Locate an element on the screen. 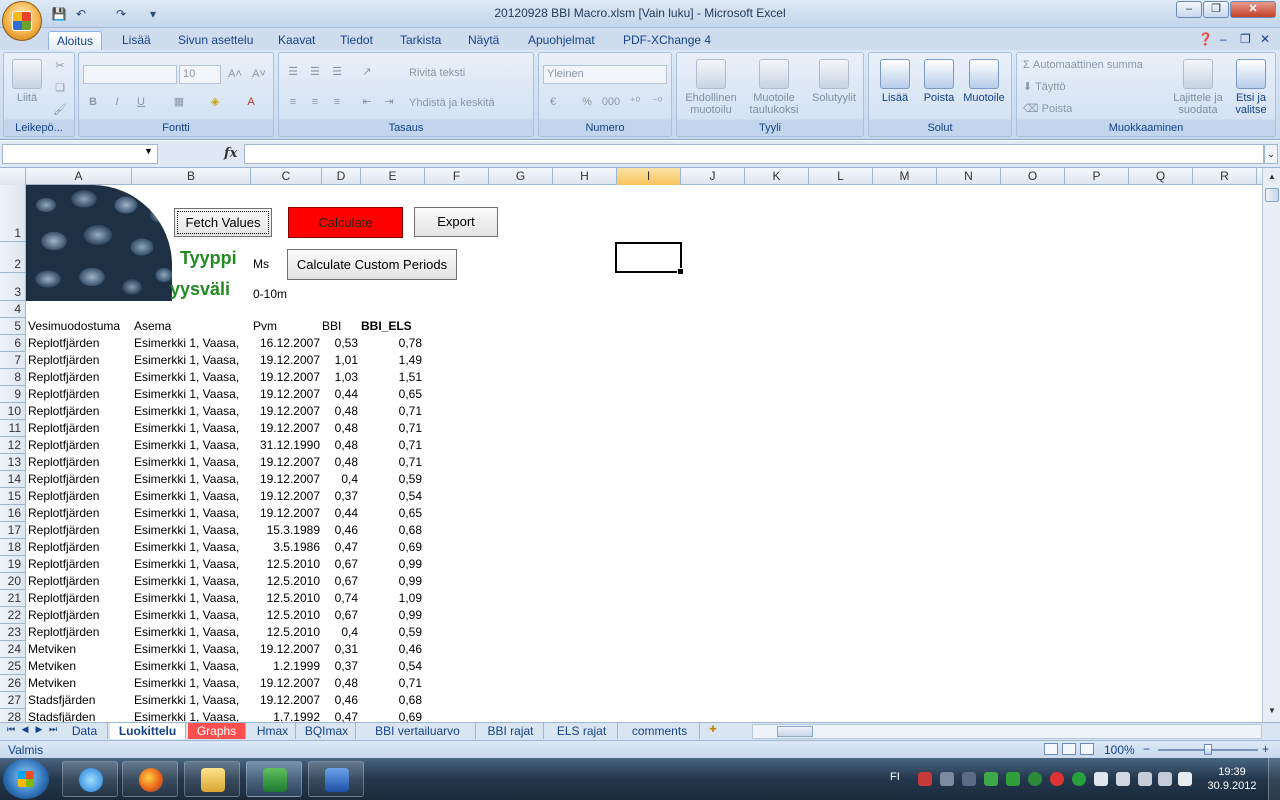 The height and width of the screenshot is (800, 1280). table-cell: Metviken is located at coordinates (80, 683).